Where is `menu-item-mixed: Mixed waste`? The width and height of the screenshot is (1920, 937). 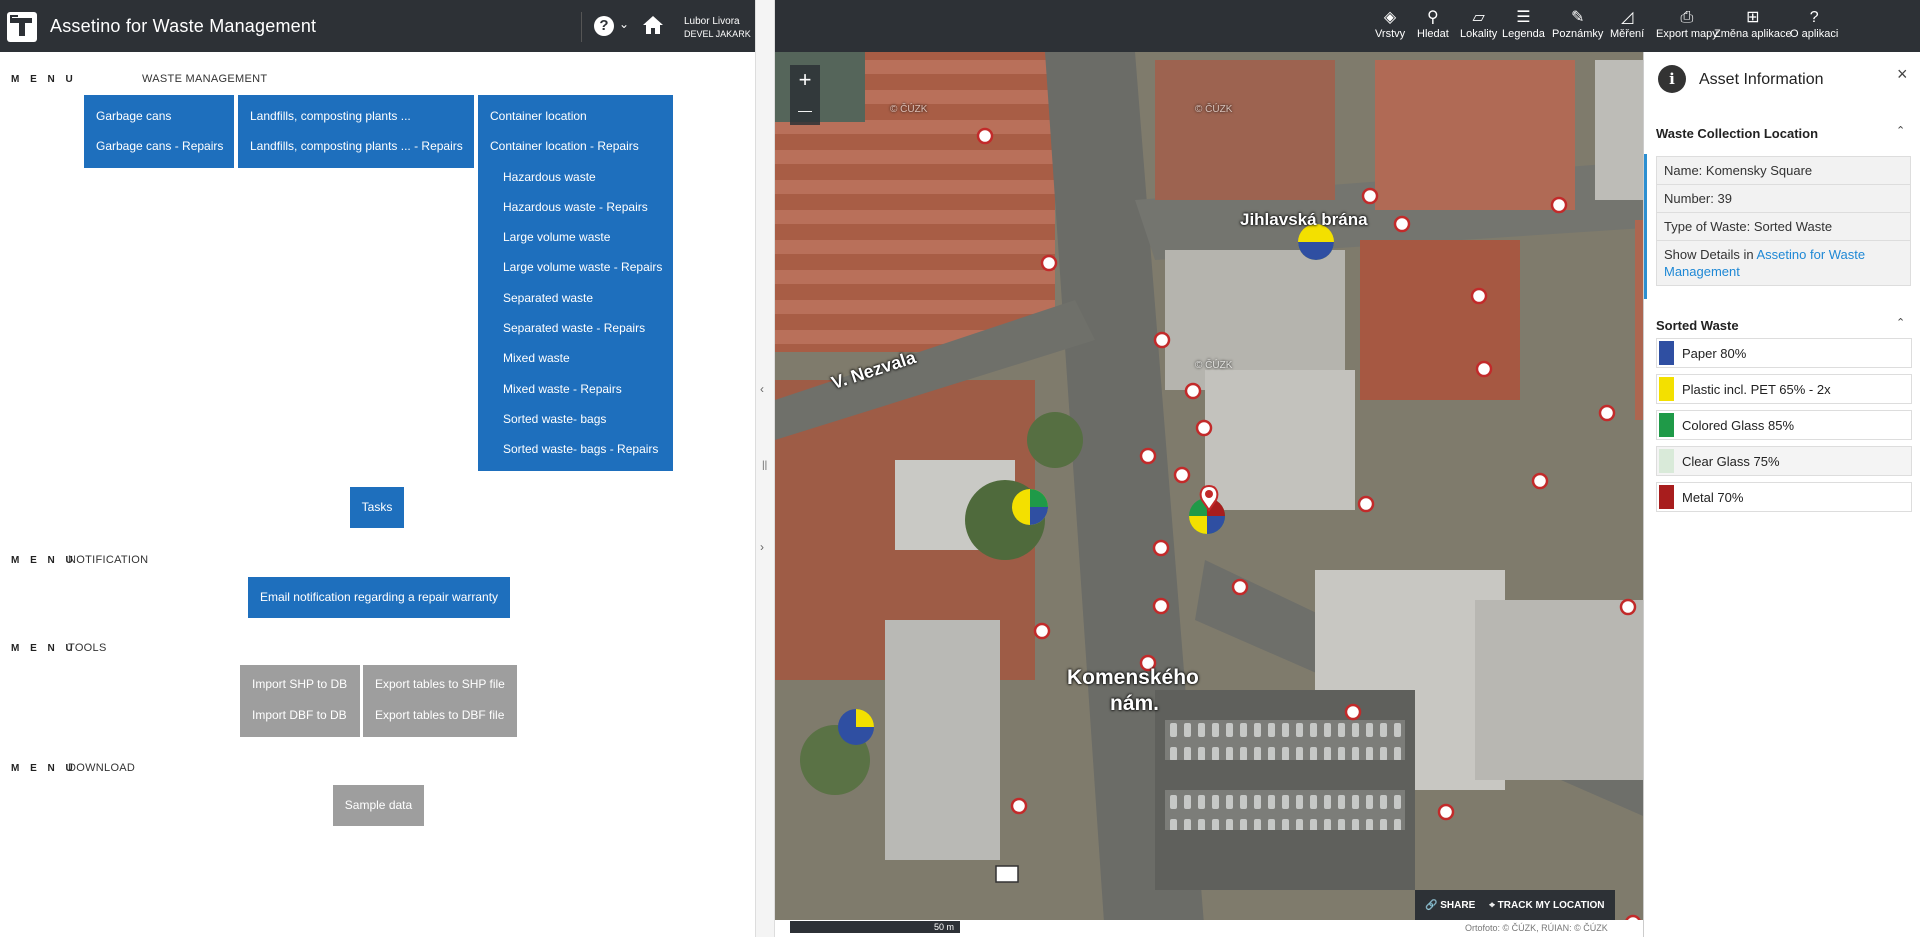
menu-item-mixed: Mixed waste is located at coordinates (575, 358).